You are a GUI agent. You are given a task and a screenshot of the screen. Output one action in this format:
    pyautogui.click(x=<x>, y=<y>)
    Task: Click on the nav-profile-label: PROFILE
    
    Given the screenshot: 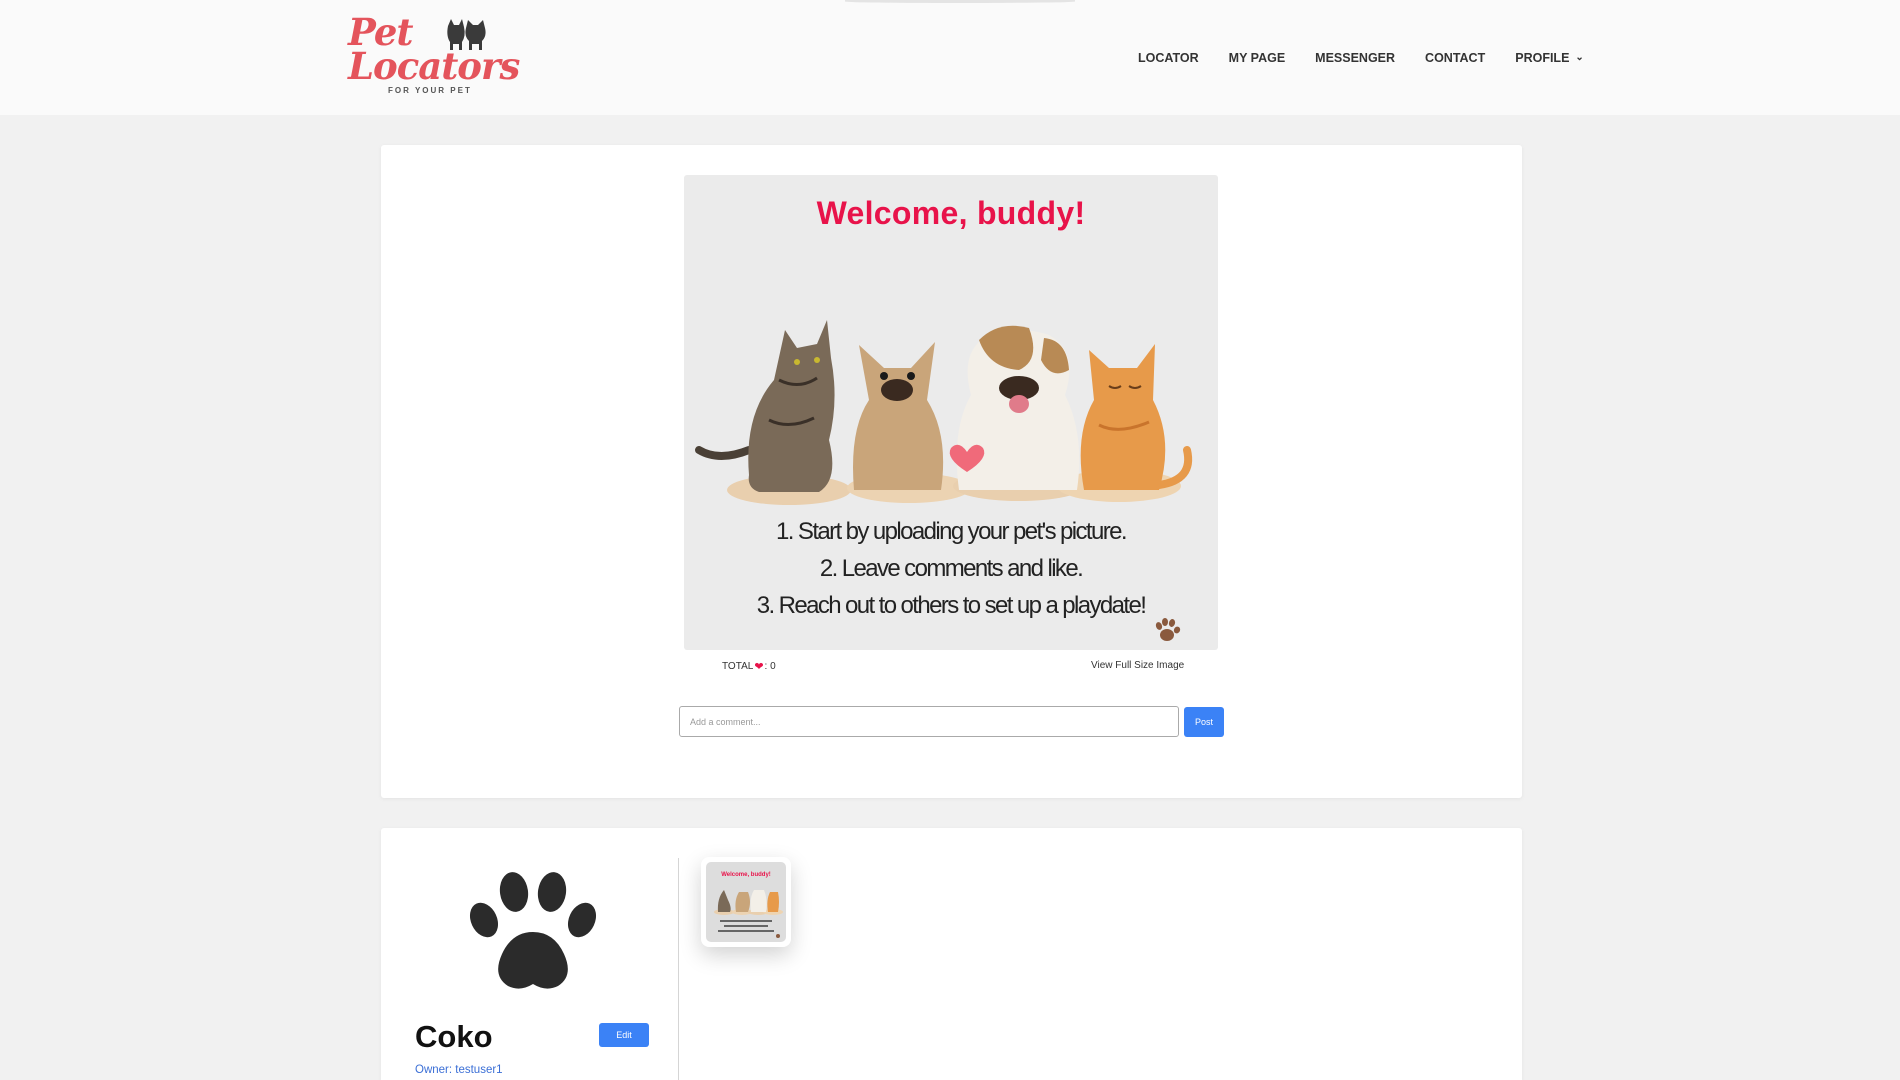 What is the action you would take?
    pyautogui.click(x=1542, y=58)
    